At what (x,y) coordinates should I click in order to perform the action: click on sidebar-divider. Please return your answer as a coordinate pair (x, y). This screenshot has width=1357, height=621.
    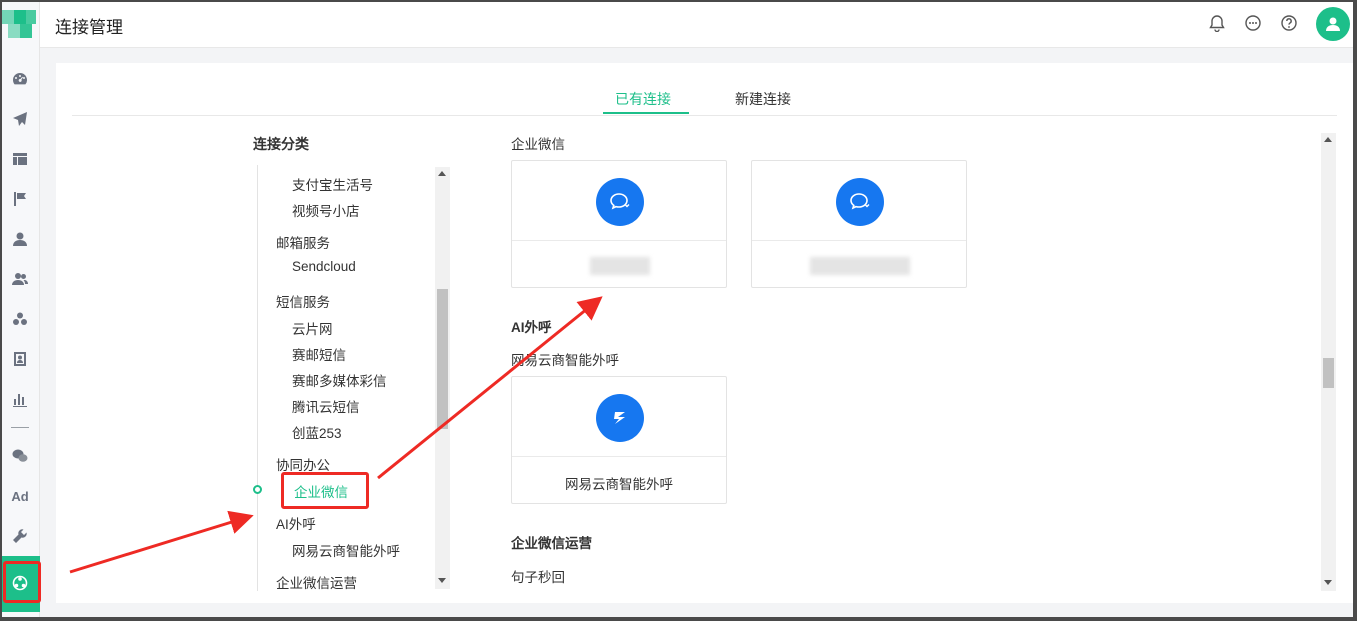
    Looking at the image, I should click on (20, 427).